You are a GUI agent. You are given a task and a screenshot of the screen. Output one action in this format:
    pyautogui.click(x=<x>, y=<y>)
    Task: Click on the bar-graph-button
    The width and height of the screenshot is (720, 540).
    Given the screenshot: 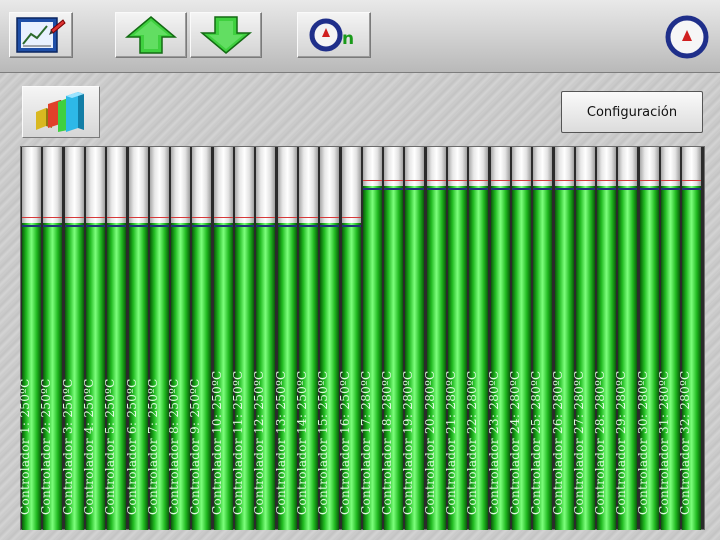 What is the action you would take?
    pyautogui.click(x=61, y=112)
    